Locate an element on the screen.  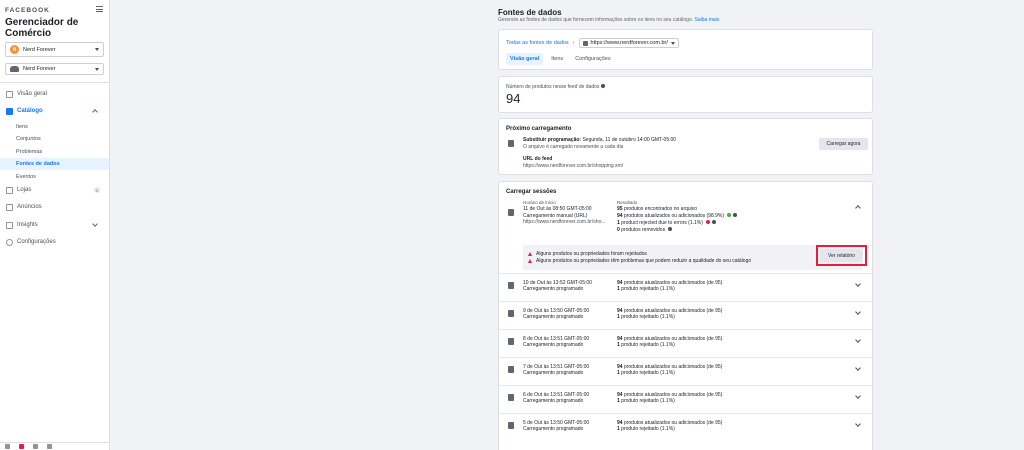
result-removed-text: produtos removidos is located at coordinates (643, 230).